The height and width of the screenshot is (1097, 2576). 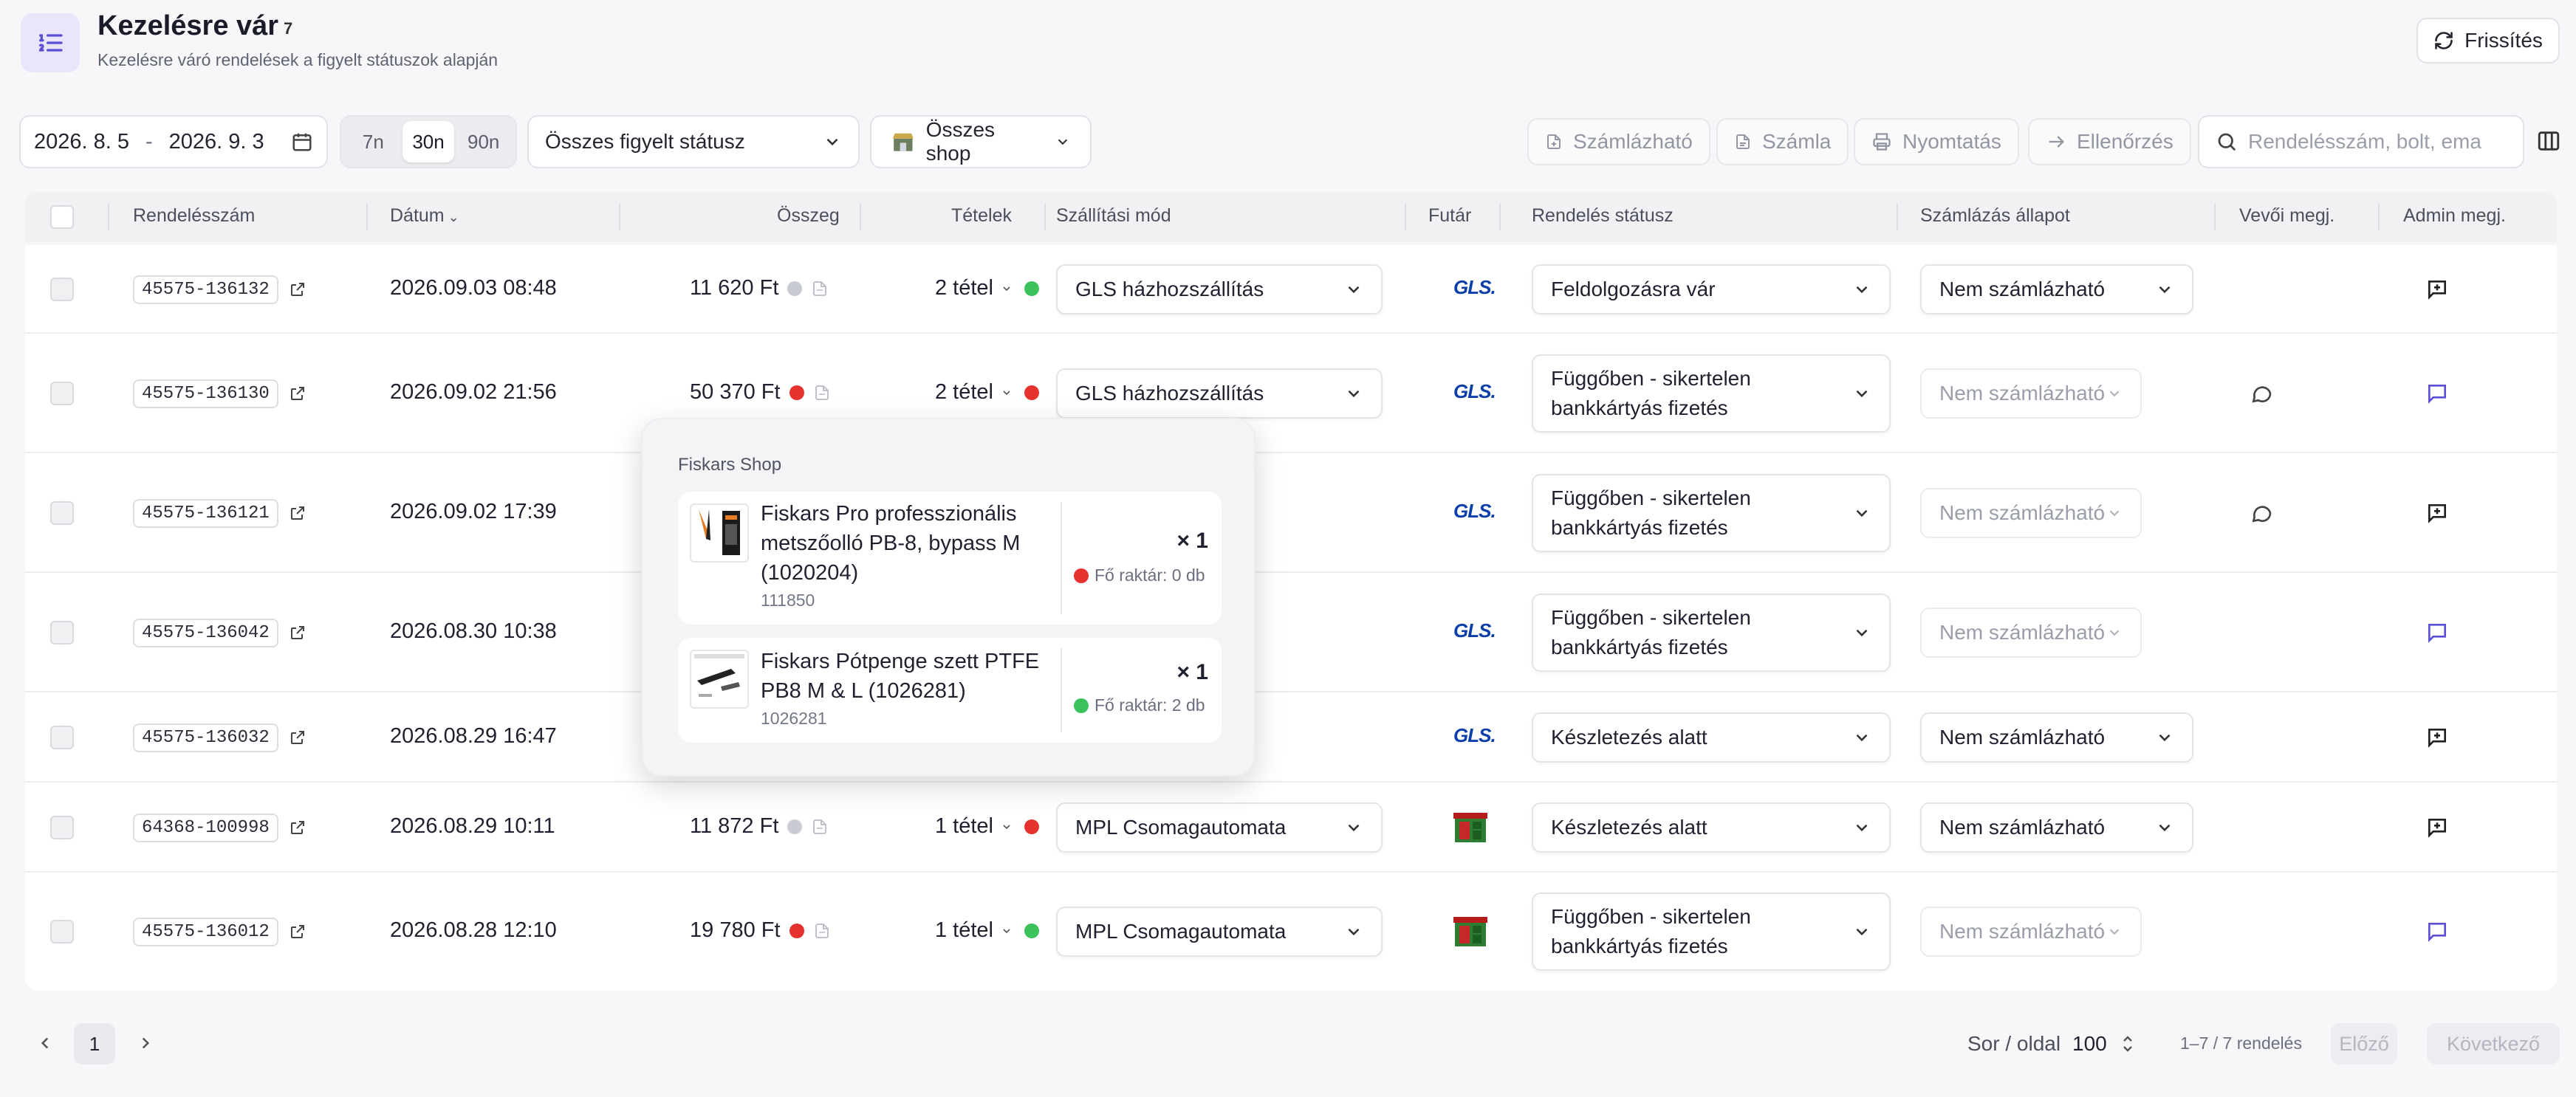 I want to click on print-button: Nyomtatás, so click(x=1936, y=141).